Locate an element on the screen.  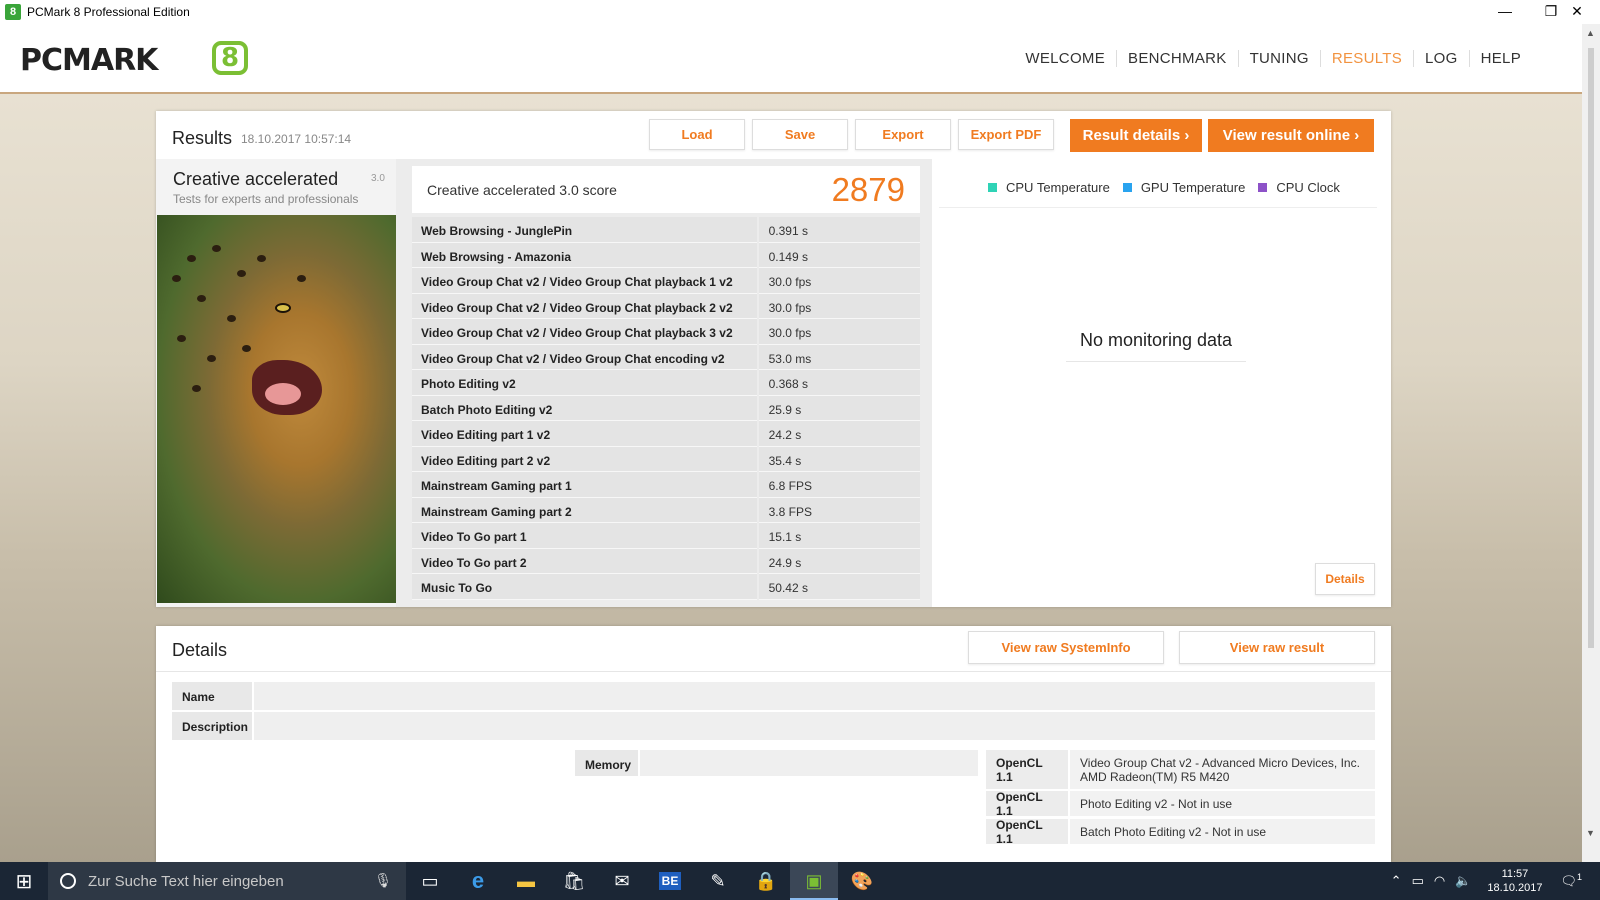
benchmark-name: Video Editing part 2 v2 is located at coordinates (584, 459).